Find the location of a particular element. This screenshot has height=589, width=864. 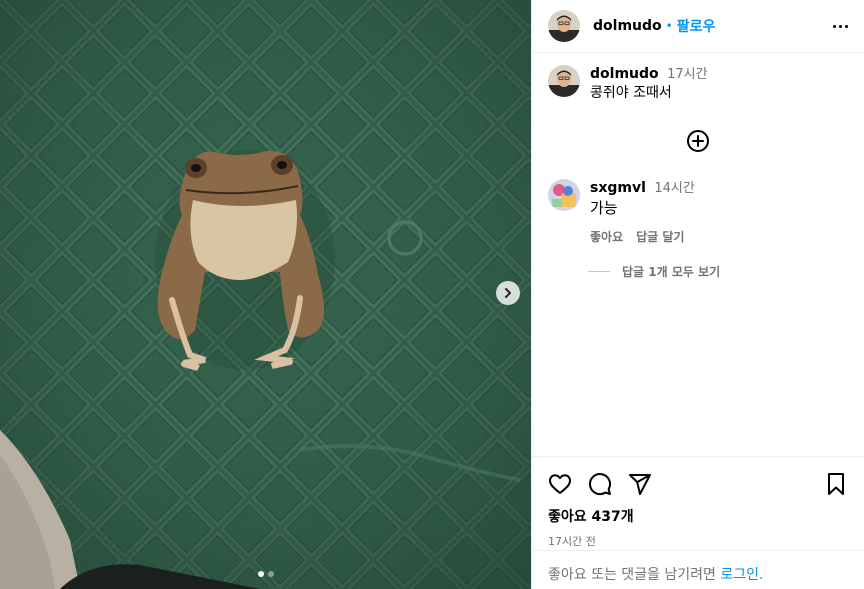

next-slide-button is located at coordinates (508, 293).